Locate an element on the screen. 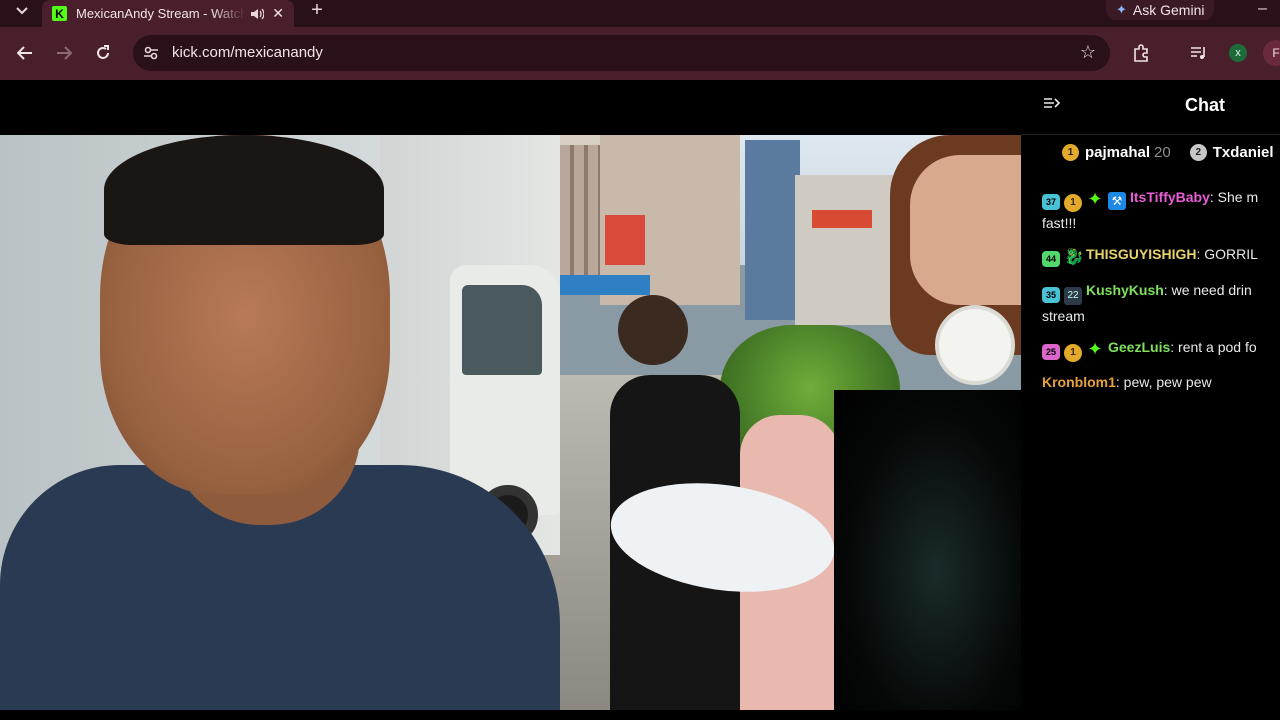 This screenshot has width=1280, height=720. ask-gemini-button: ✦ Ask Gemini is located at coordinates (1160, 10).